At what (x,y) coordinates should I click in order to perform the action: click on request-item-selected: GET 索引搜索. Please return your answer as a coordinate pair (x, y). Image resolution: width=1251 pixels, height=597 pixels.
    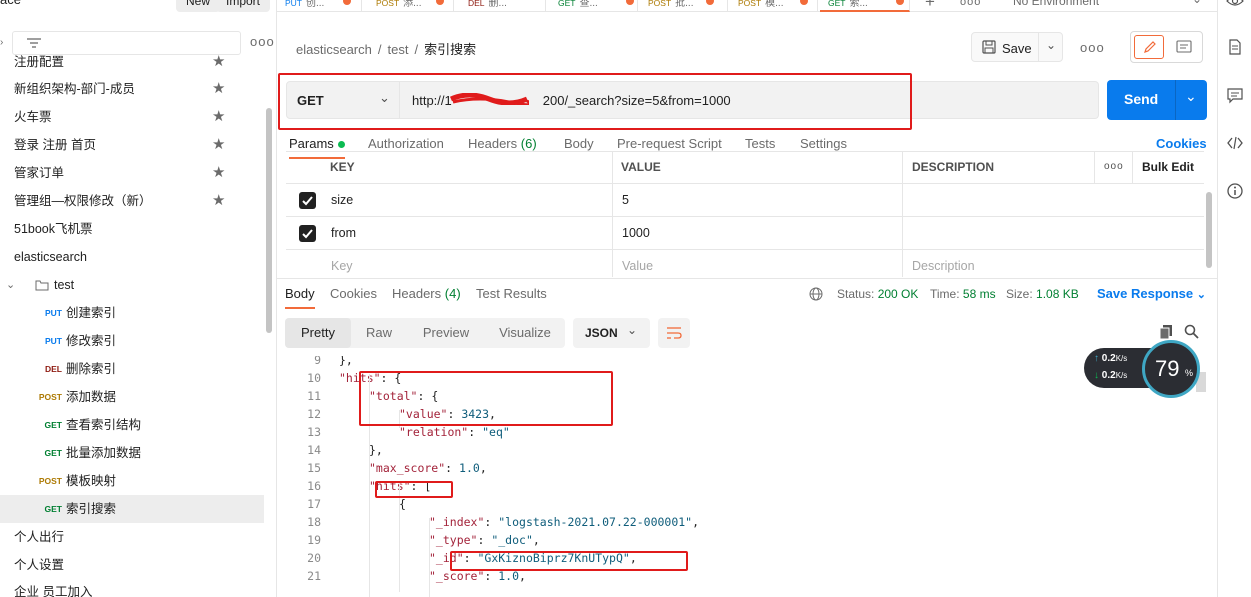
    Looking at the image, I should click on (132, 509).